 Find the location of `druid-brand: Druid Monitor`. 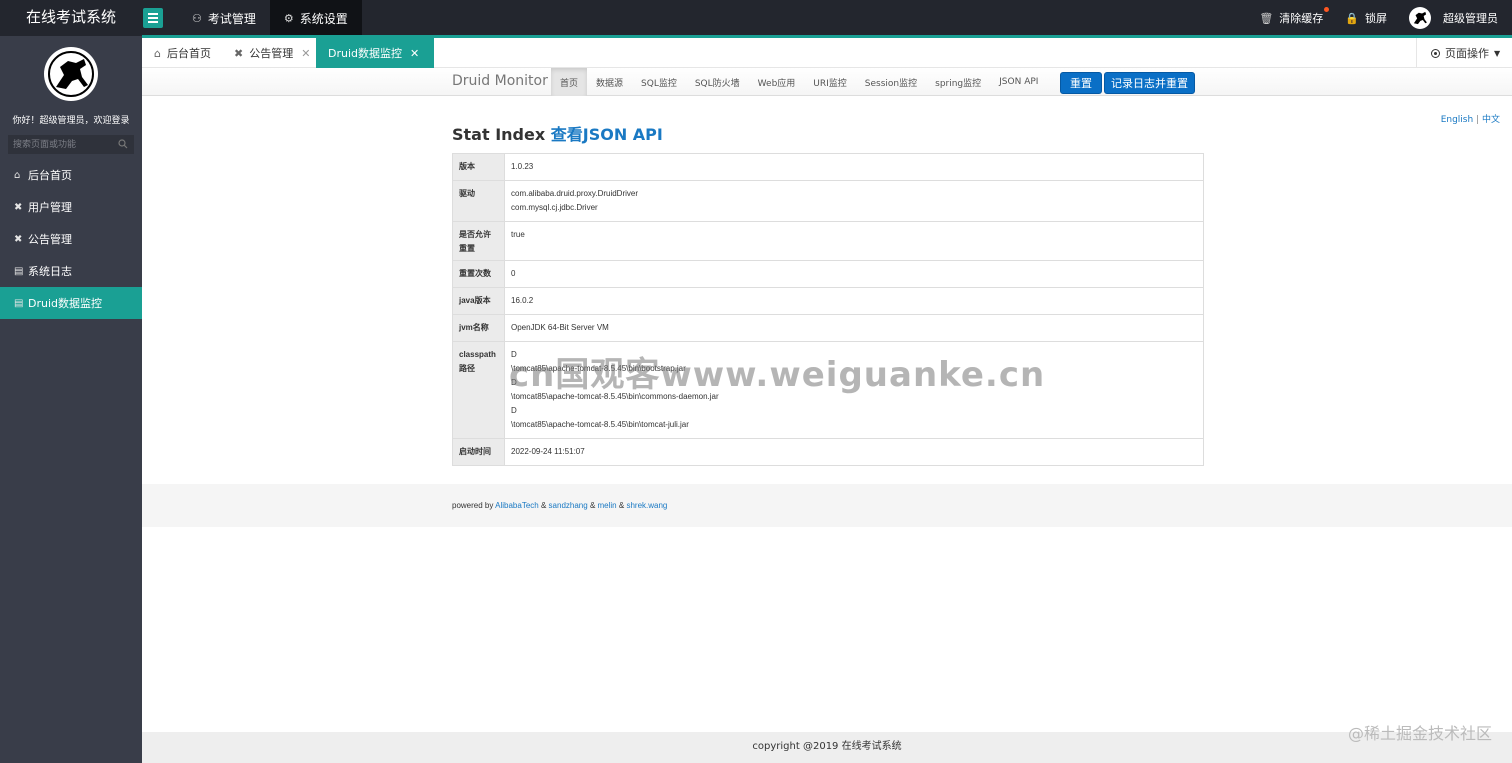

druid-brand: Druid Monitor is located at coordinates (500, 81).